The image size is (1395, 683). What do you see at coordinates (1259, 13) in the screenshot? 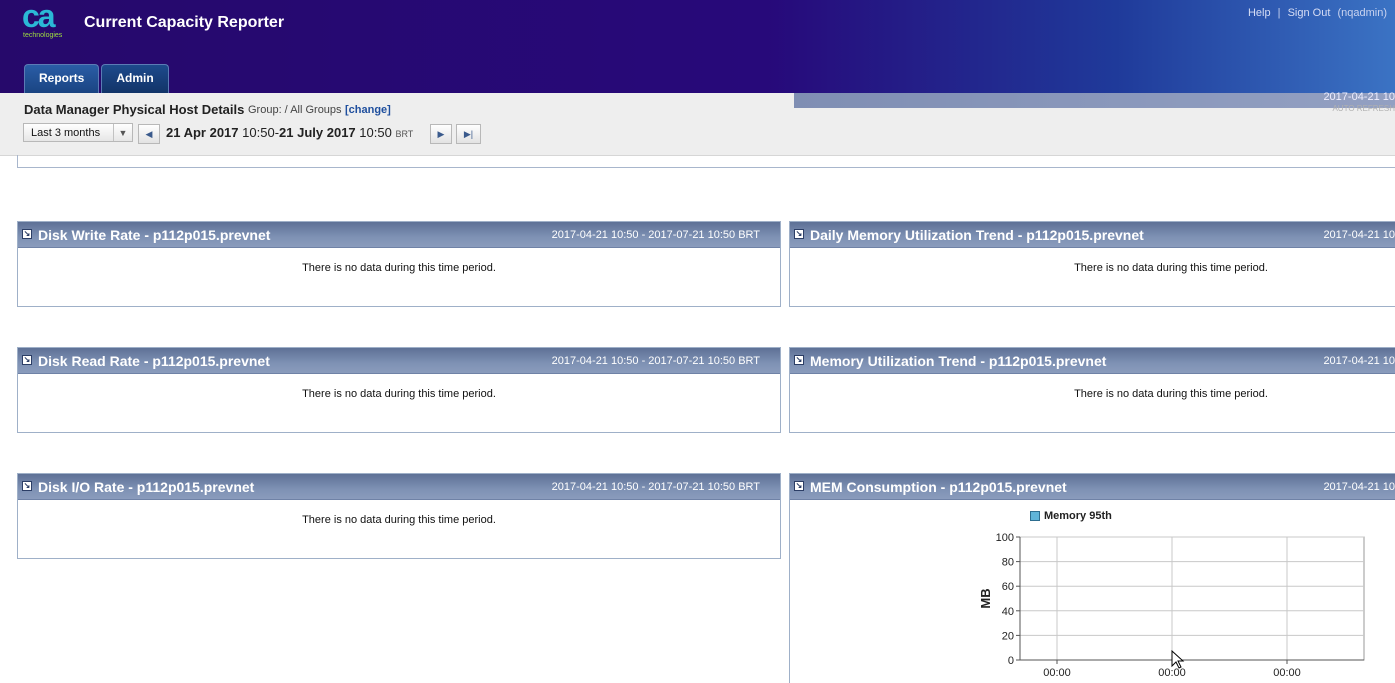
I see `help-link: Help` at bounding box center [1259, 13].